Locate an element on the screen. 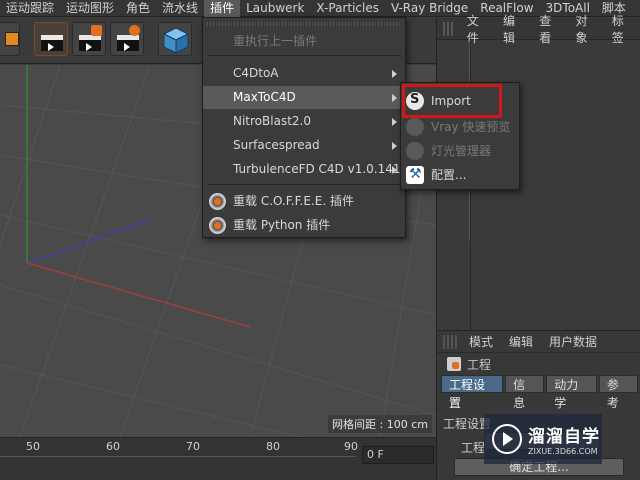  menu-item-maxtoc4d: MaxToC4D is located at coordinates (304, 97).